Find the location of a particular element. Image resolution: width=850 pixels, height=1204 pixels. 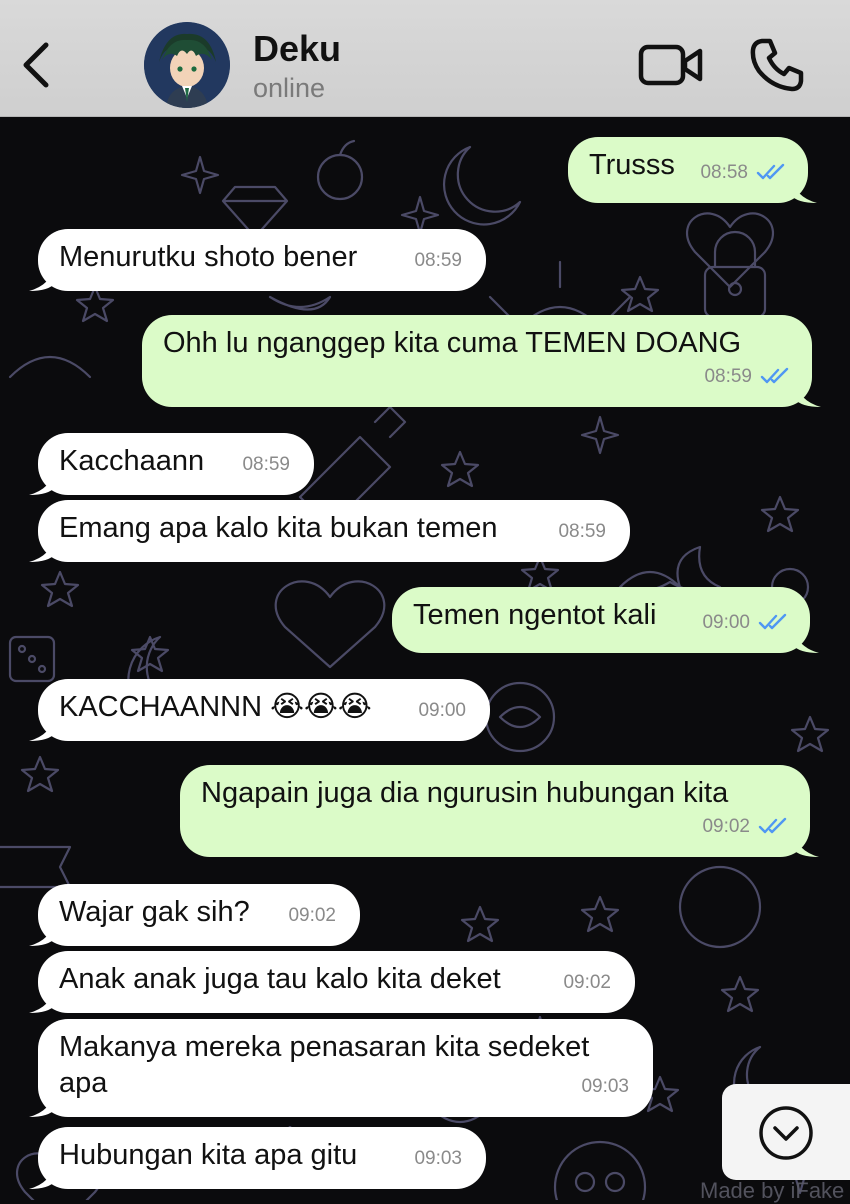

phone-icon is located at coordinates (777, 65).